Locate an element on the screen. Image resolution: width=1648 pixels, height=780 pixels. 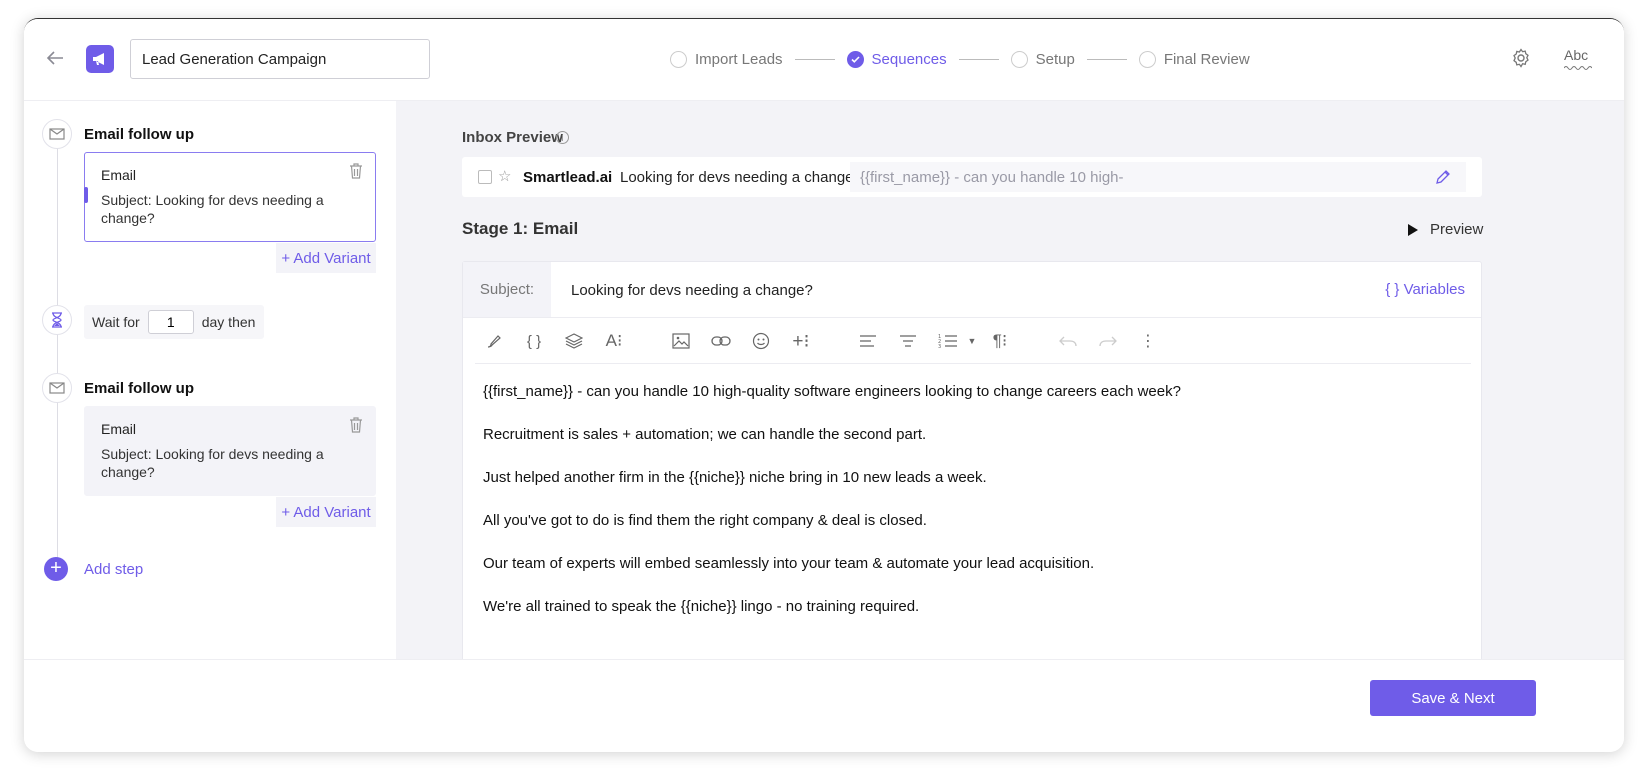
wait-prefix: Wait for is located at coordinates (116, 322).